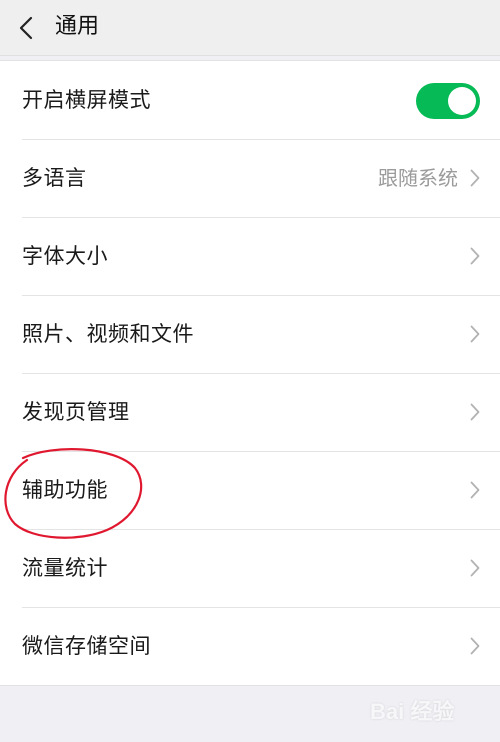 Image resolution: width=500 pixels, height=742 pixels. What do you see at coordinates (65, 490) in the screenshot?
I see `setting-label: 辅助功能` at bounding box center [65, 490].